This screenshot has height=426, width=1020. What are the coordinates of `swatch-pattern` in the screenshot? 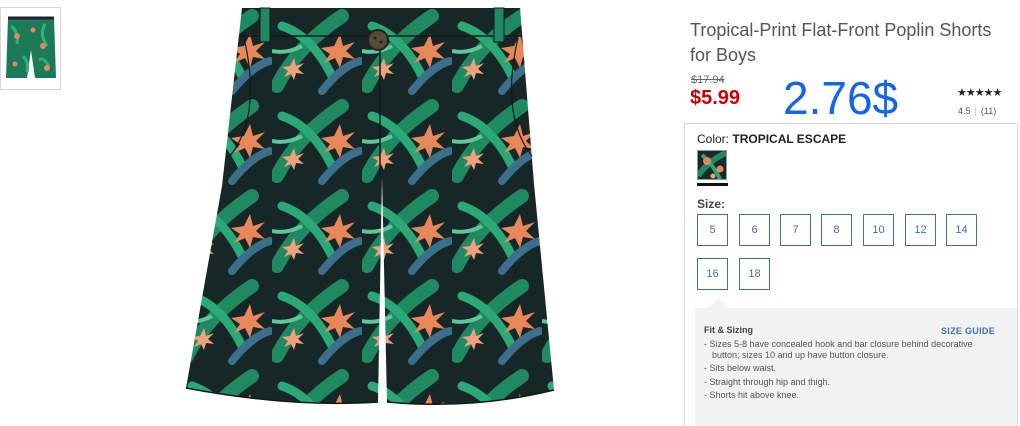 It's located at (712, 165).